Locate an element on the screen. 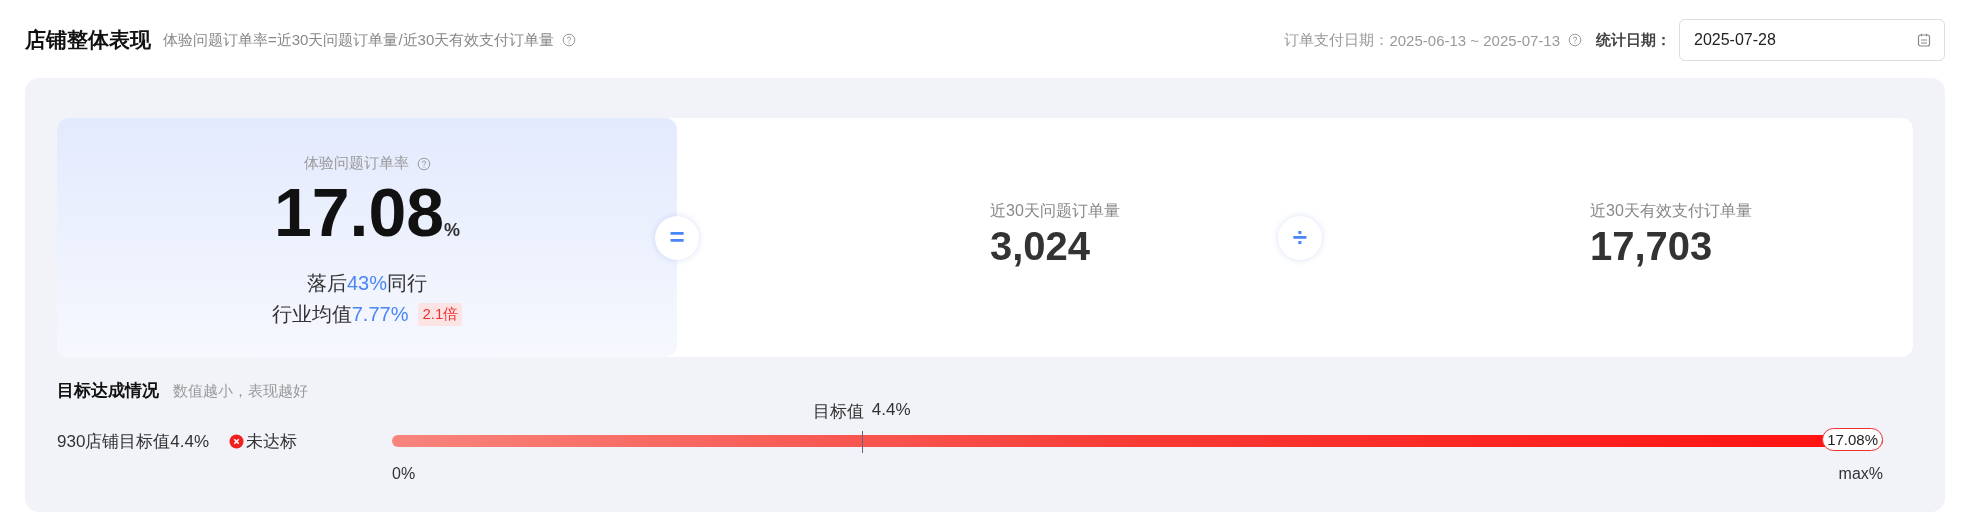 The image size is (1970, 522). pay-date-range: 2025-06-13 ~ 2025-07-13 is located at coordinates (1474, 40).